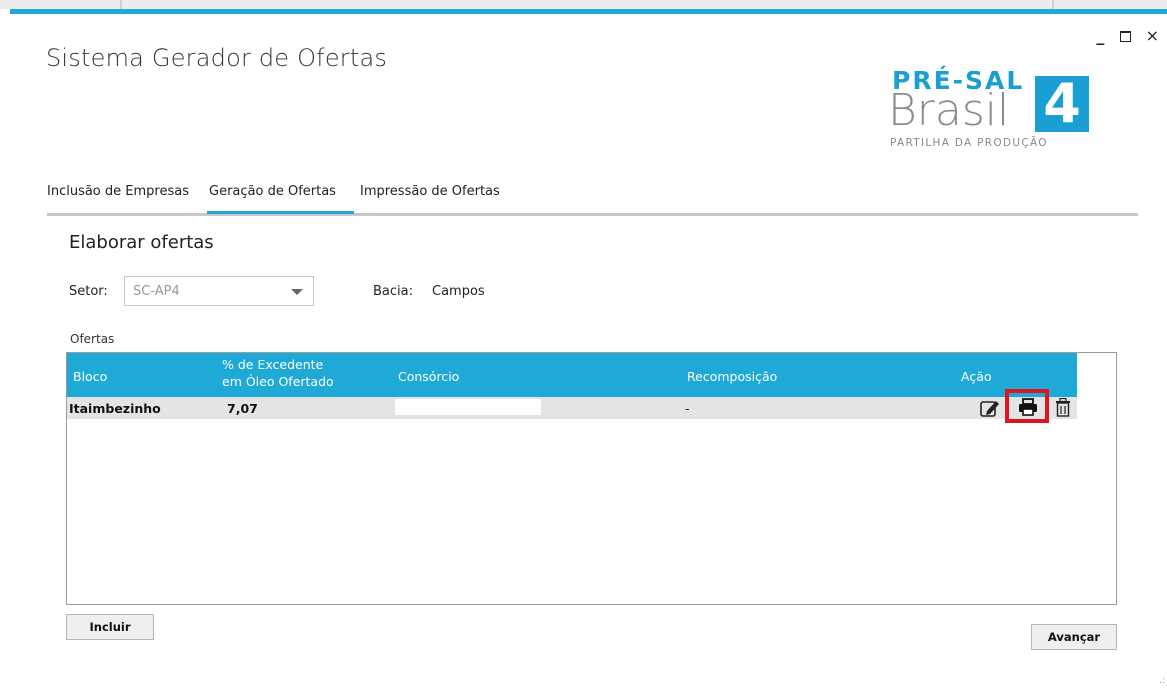 Image resolution: width=1167 pixels, height=688 pixels. Describe the element at coordinates (687, 408) in the screenshot. I see `cell-recomposicao: -` at that location.